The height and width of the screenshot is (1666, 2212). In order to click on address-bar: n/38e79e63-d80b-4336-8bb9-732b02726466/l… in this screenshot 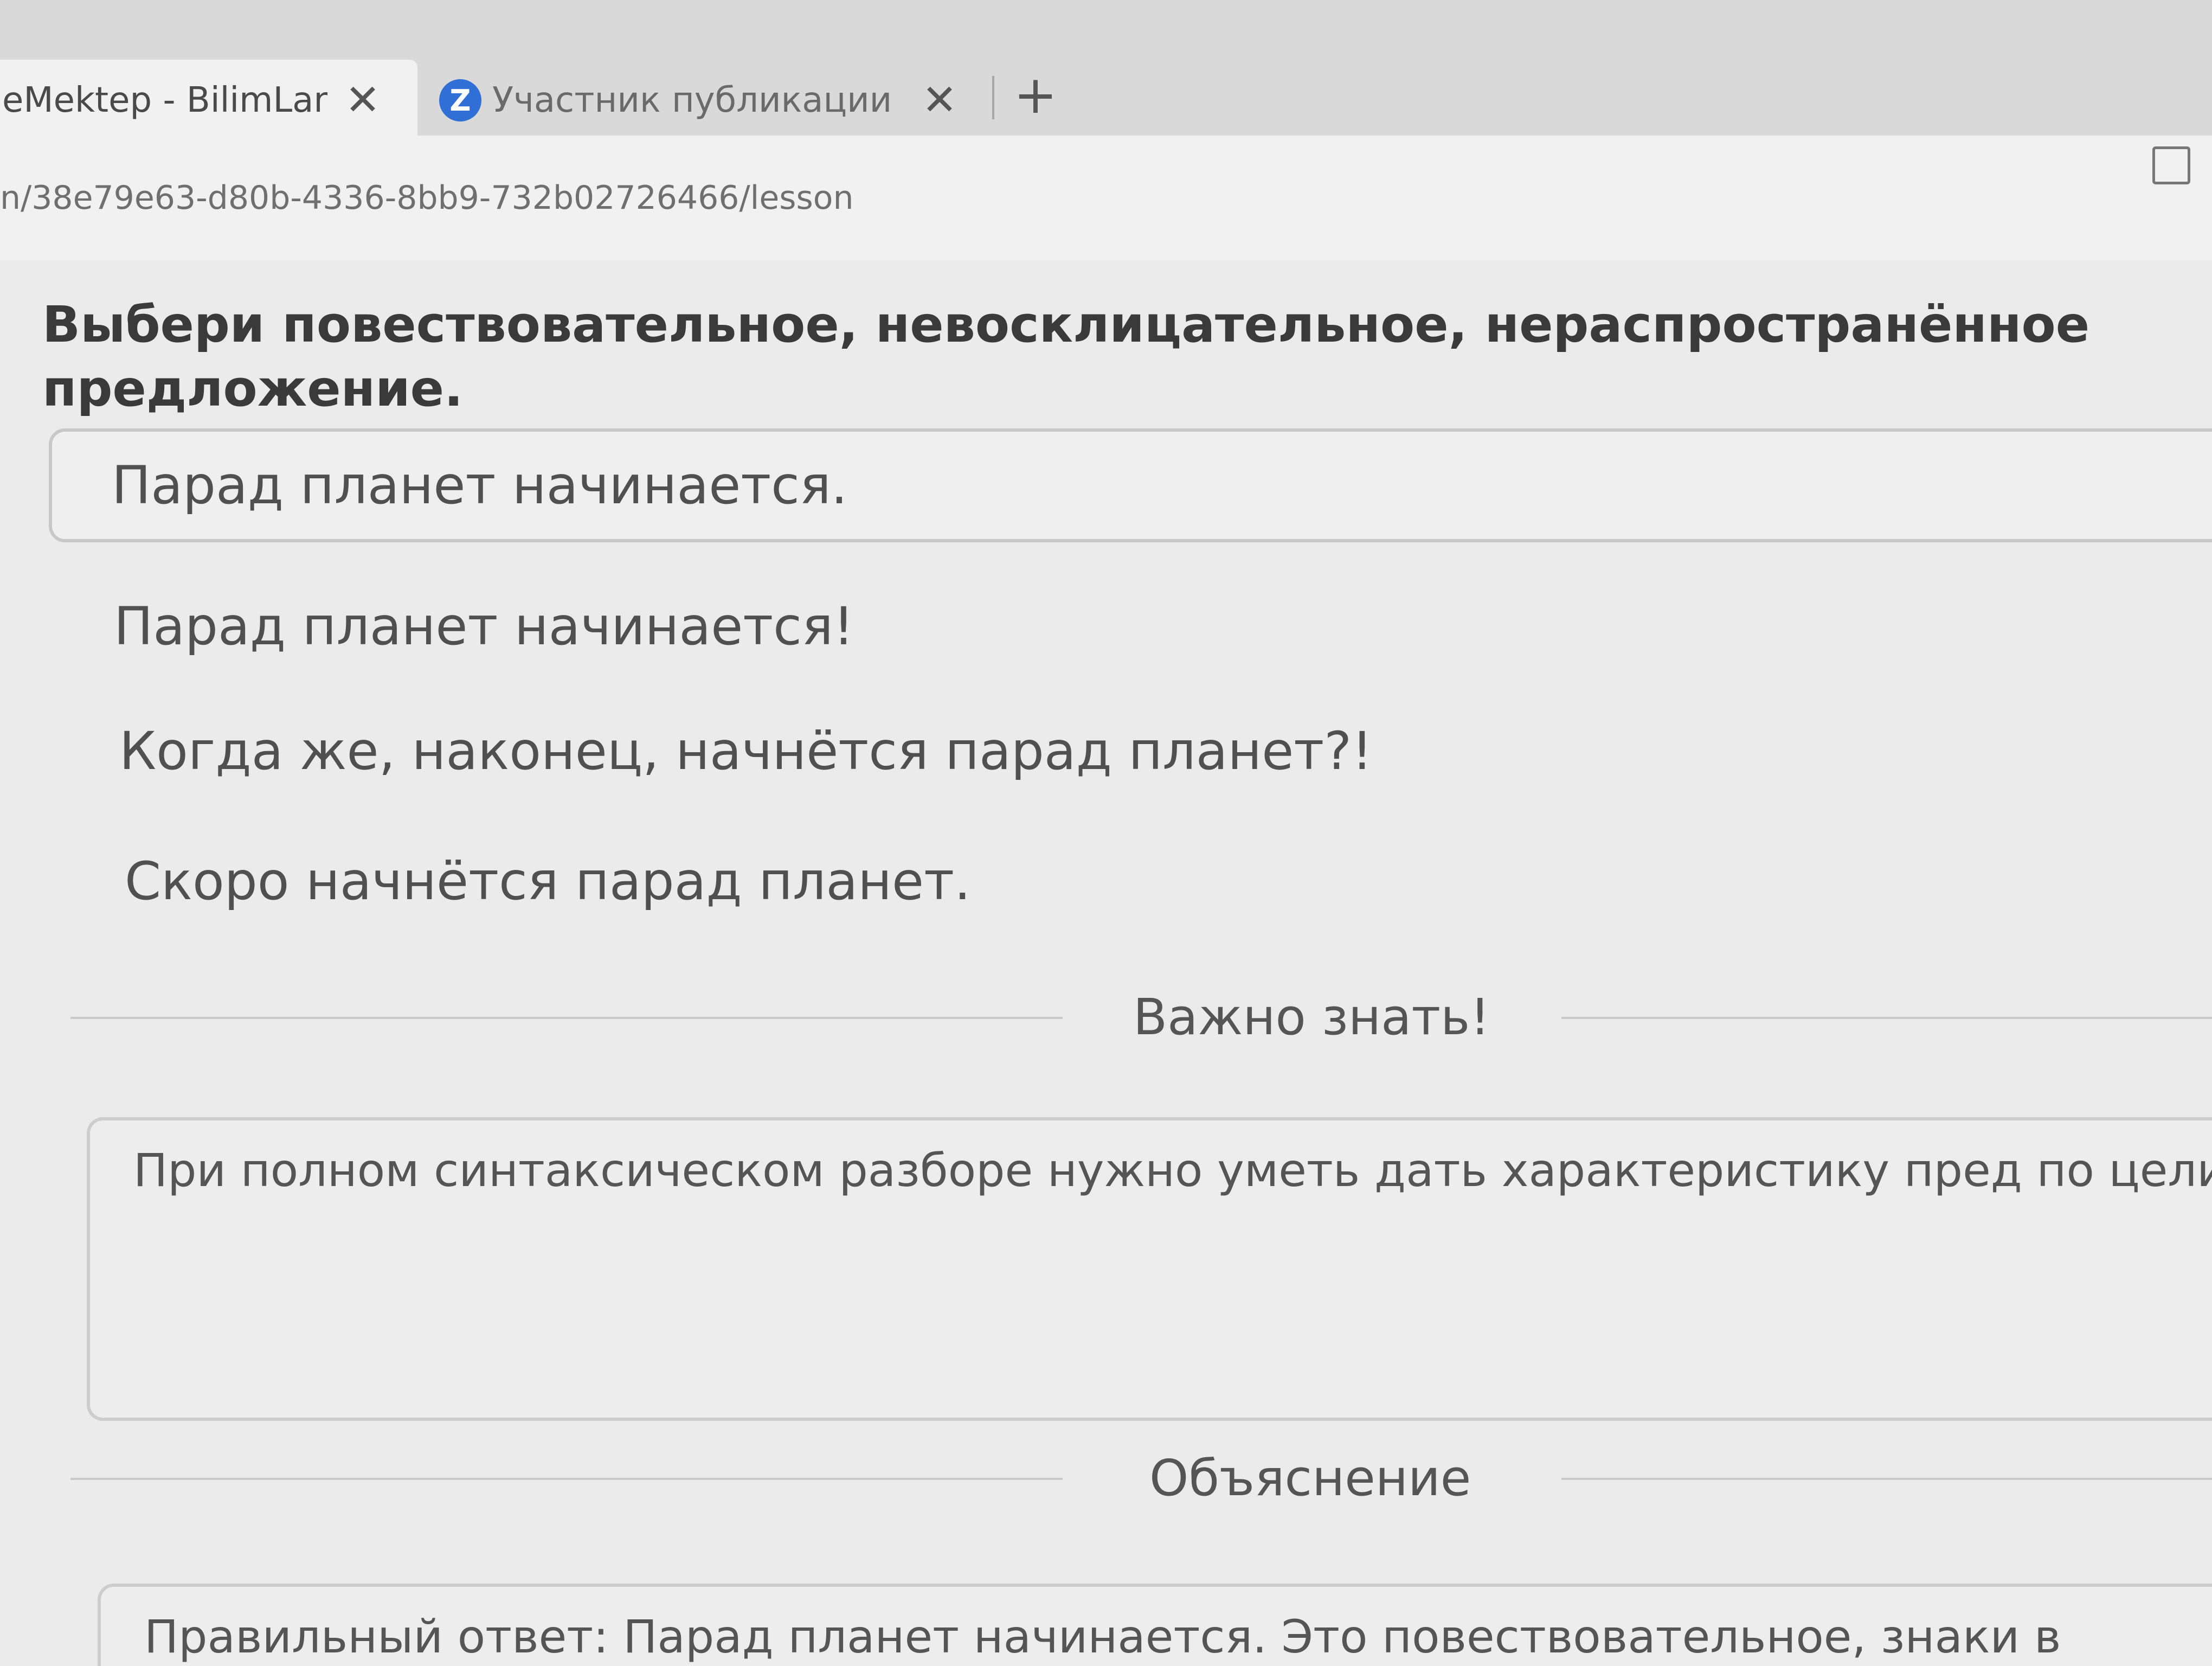, I will do `click(1106, 198)`.